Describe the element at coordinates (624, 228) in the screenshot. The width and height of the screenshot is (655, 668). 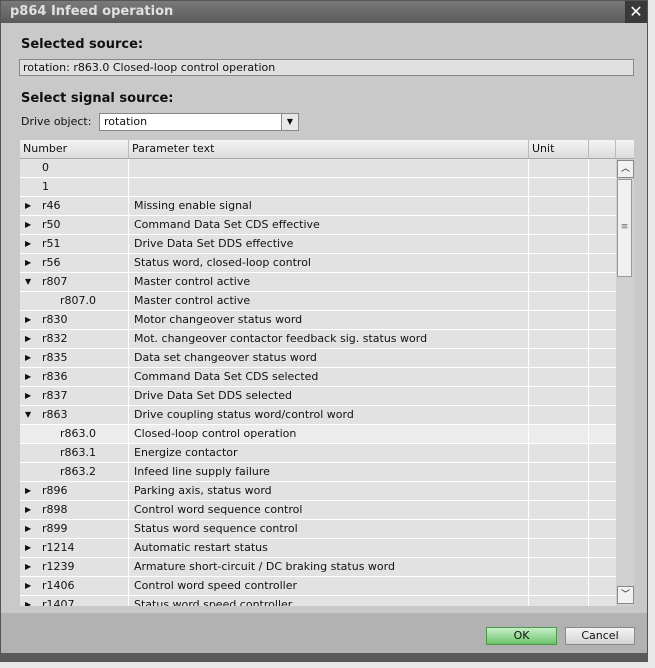
I see `scrollbar-thumb: ≡` at that location.